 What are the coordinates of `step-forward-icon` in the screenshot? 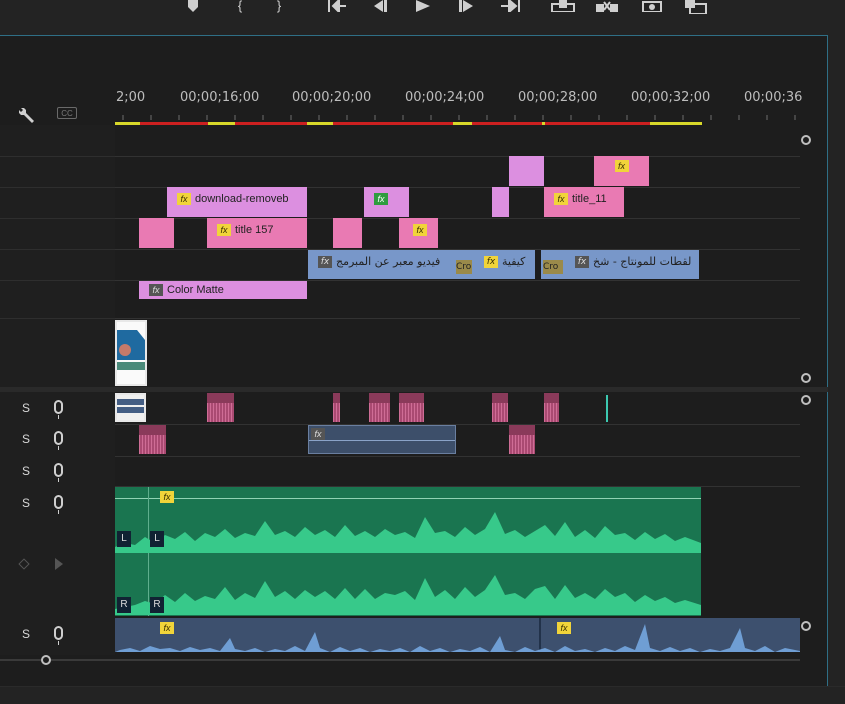 It's located at (467, 6).